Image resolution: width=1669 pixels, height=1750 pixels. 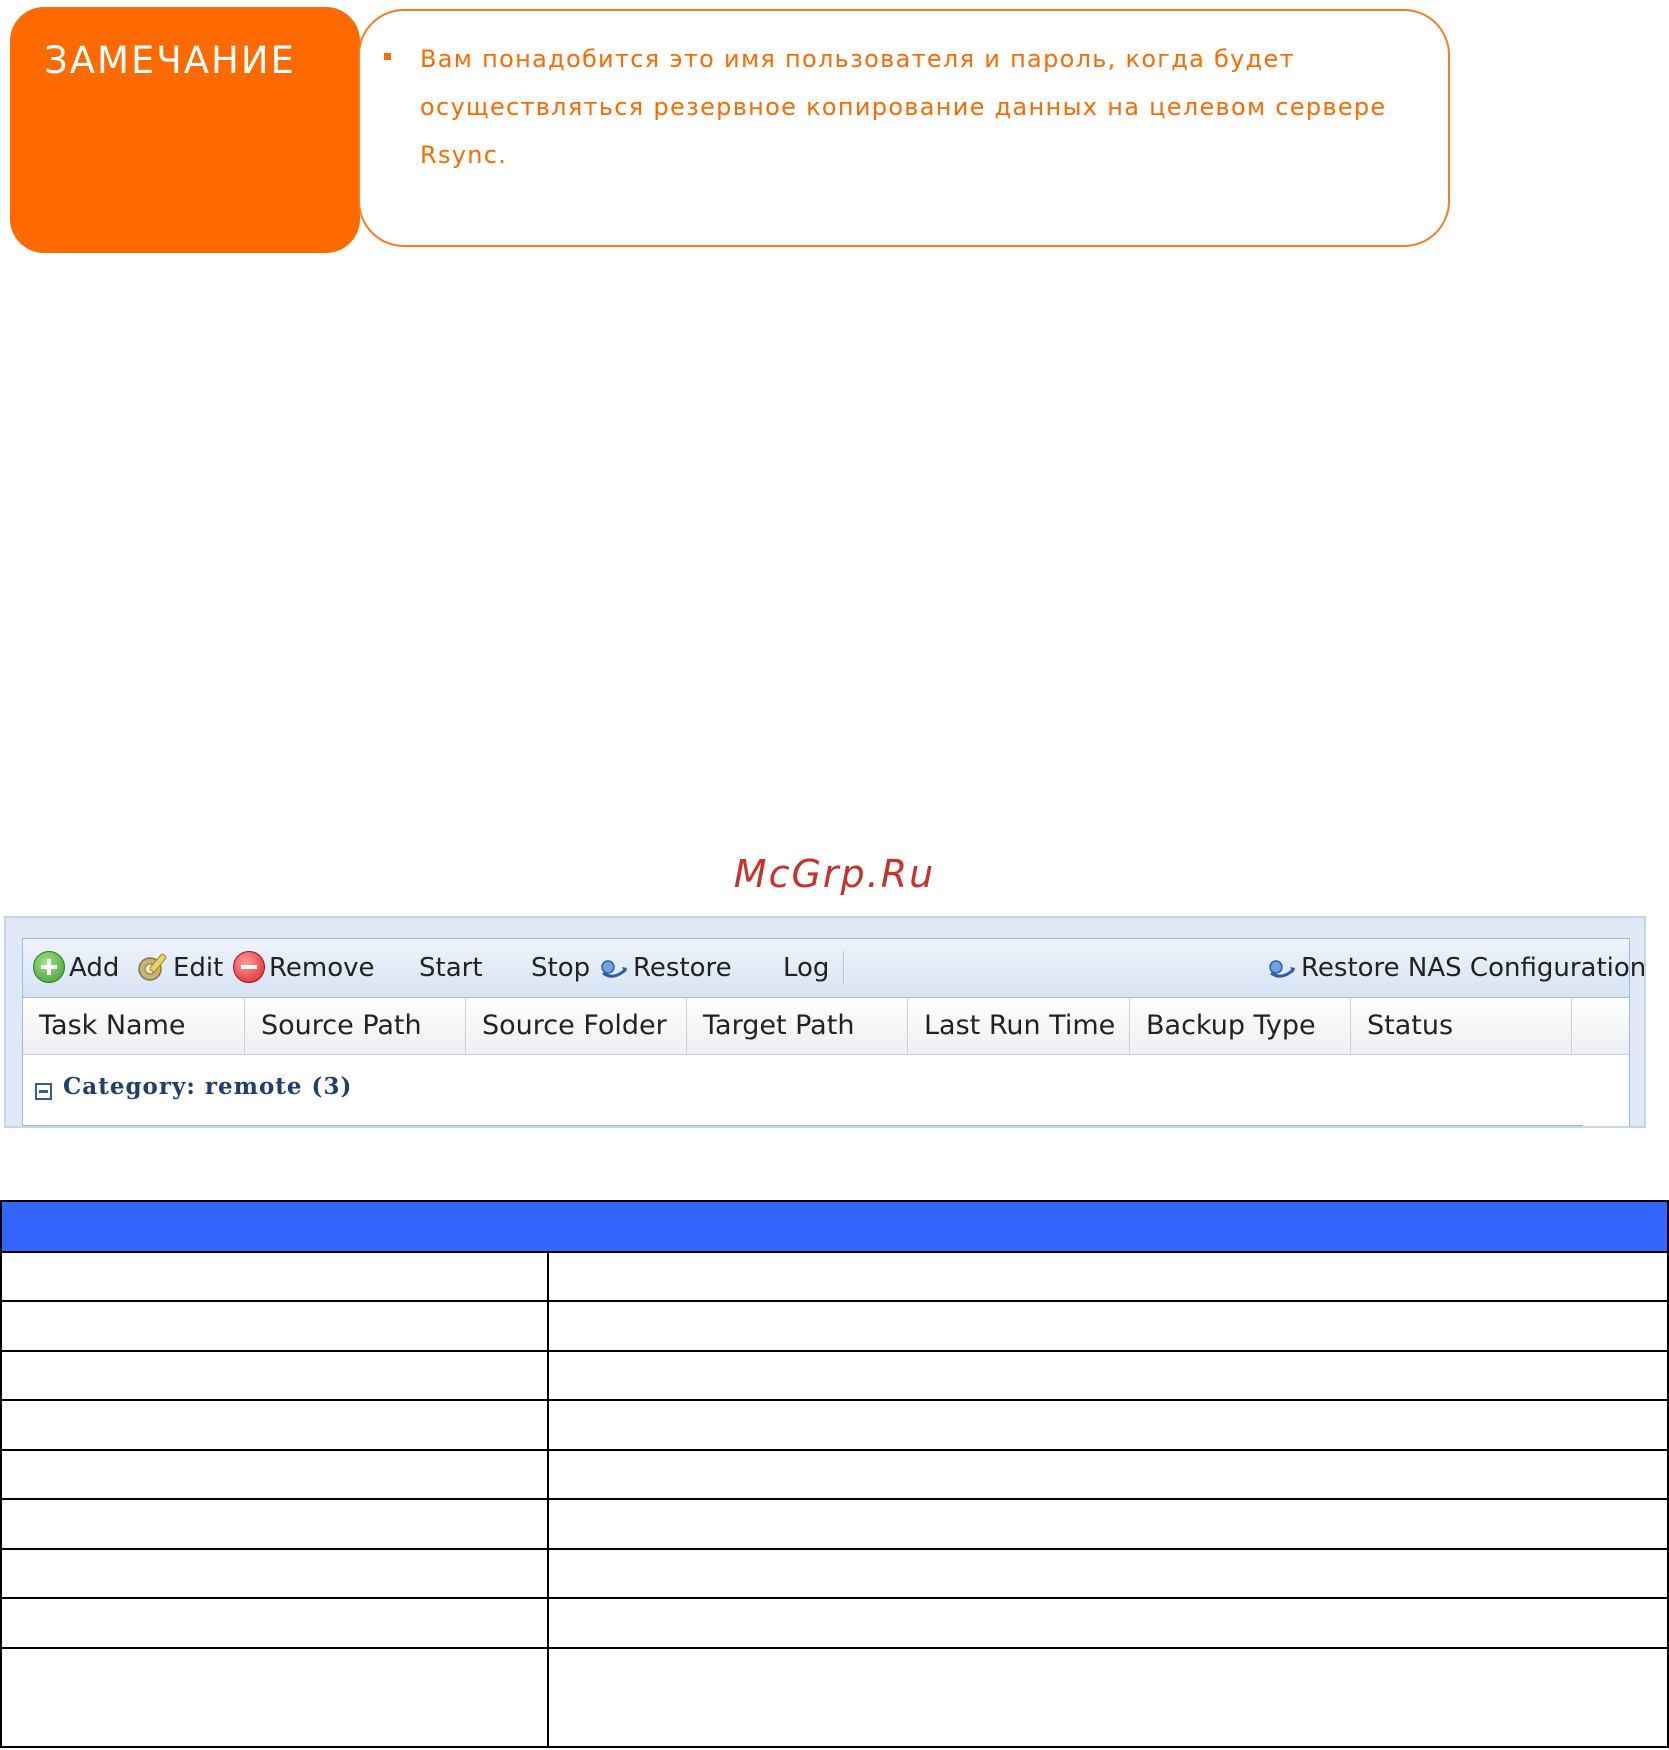 What do you see at coordinates (208, 1086) in the screenshot?
I see `group-label: Category: remote (3)` at bounding box center [208, 1086].